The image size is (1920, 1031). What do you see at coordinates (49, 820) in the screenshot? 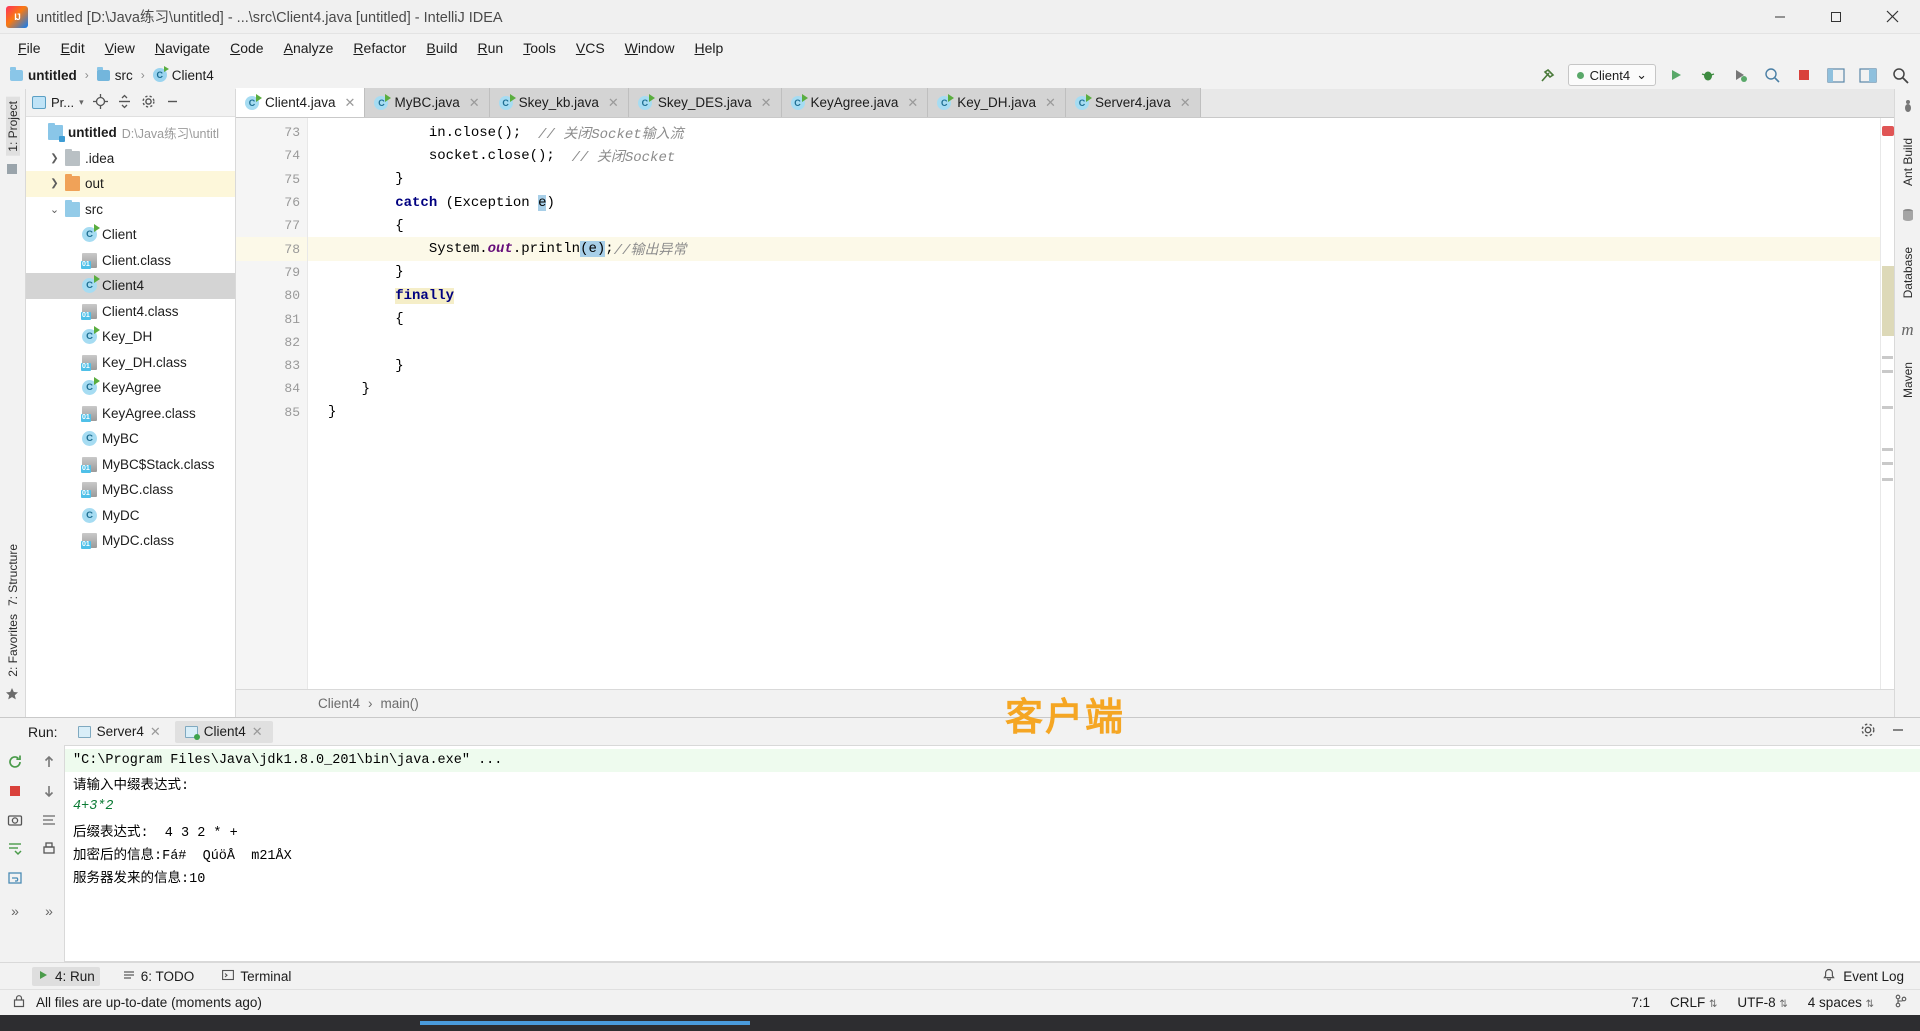
I see `wrap-icon` at bounding box center [49, 820].